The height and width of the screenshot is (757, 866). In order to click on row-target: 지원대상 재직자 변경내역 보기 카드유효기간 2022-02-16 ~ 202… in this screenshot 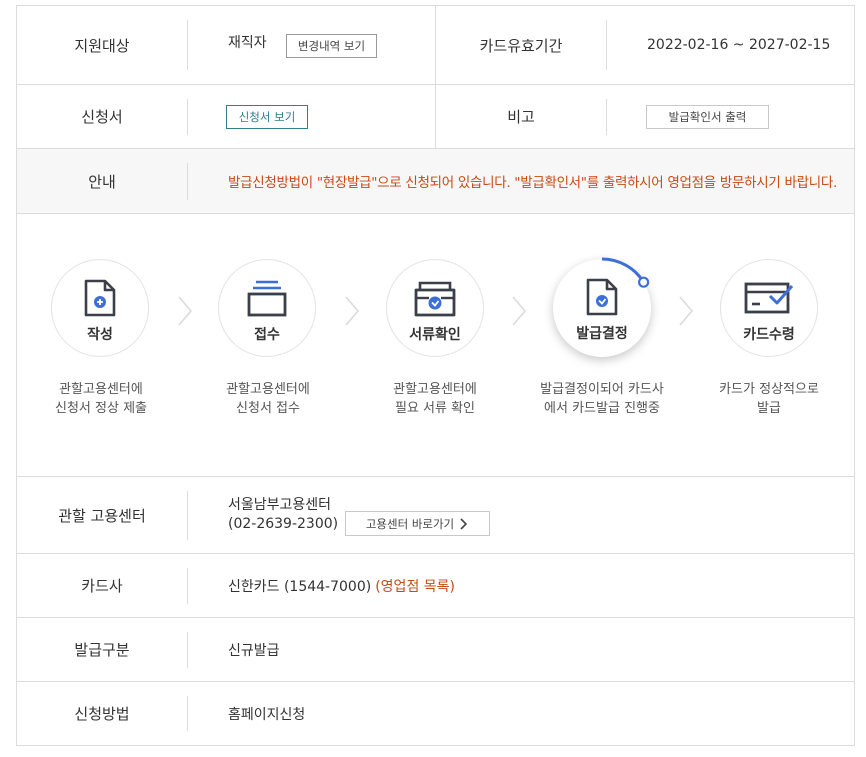, I will do `click(435, 45)`.